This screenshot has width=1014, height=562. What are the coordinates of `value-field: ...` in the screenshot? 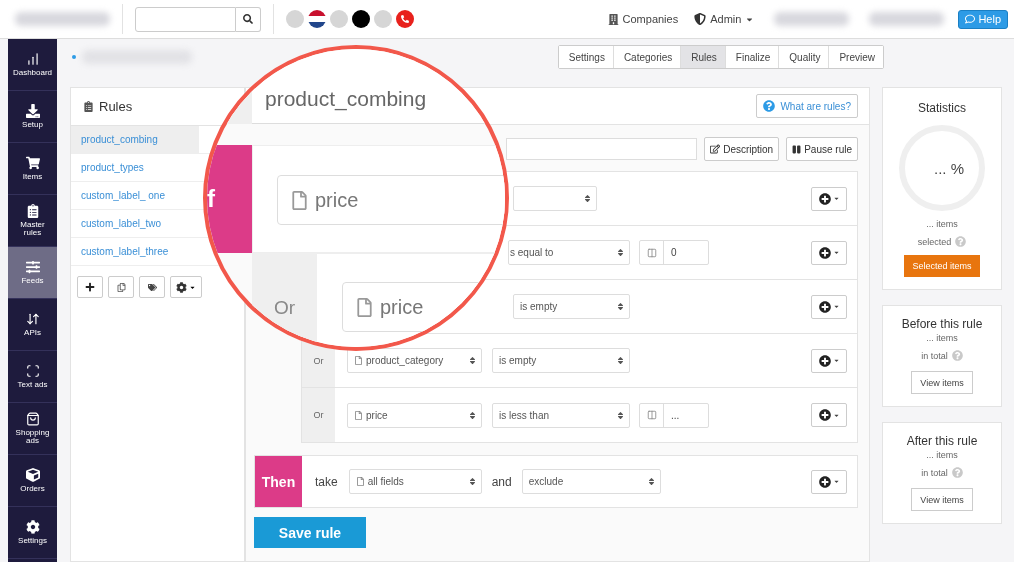 It's located at (674, 415).